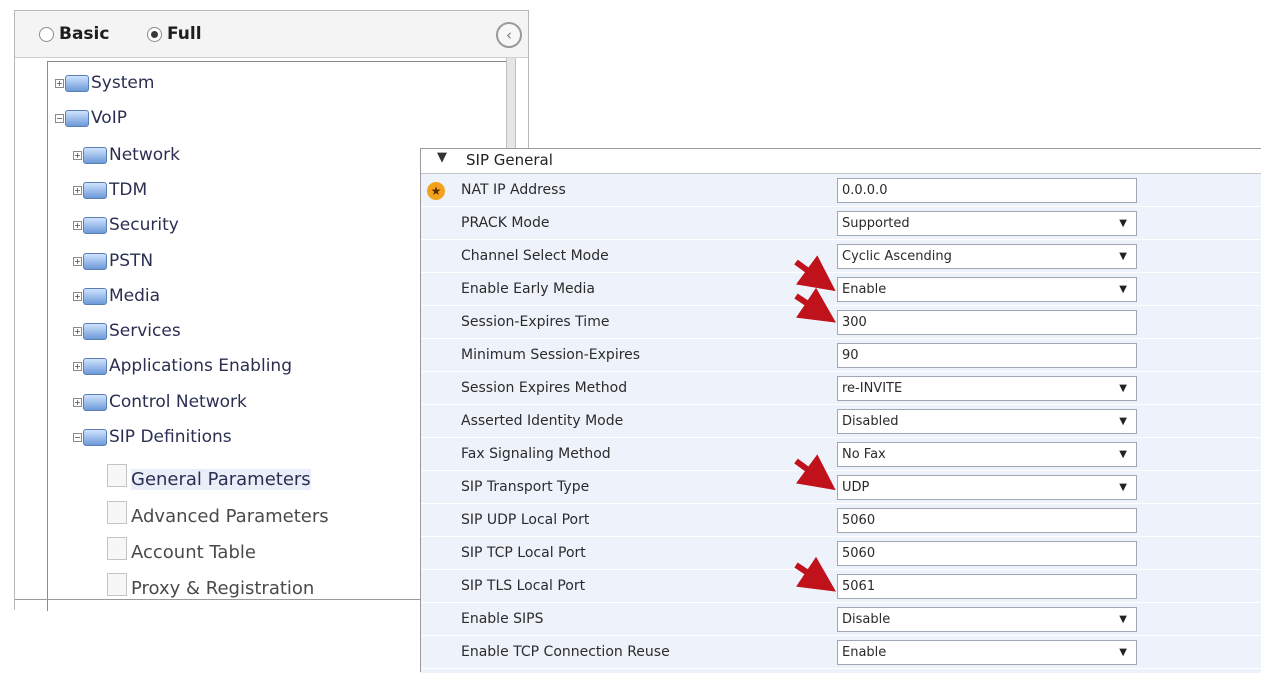 This screenshot has width=1261, height=673. What do you see at coordinates (870, 421) in the screenshot?
I see `param-value: Disabled` at bounding box center [870, 421].